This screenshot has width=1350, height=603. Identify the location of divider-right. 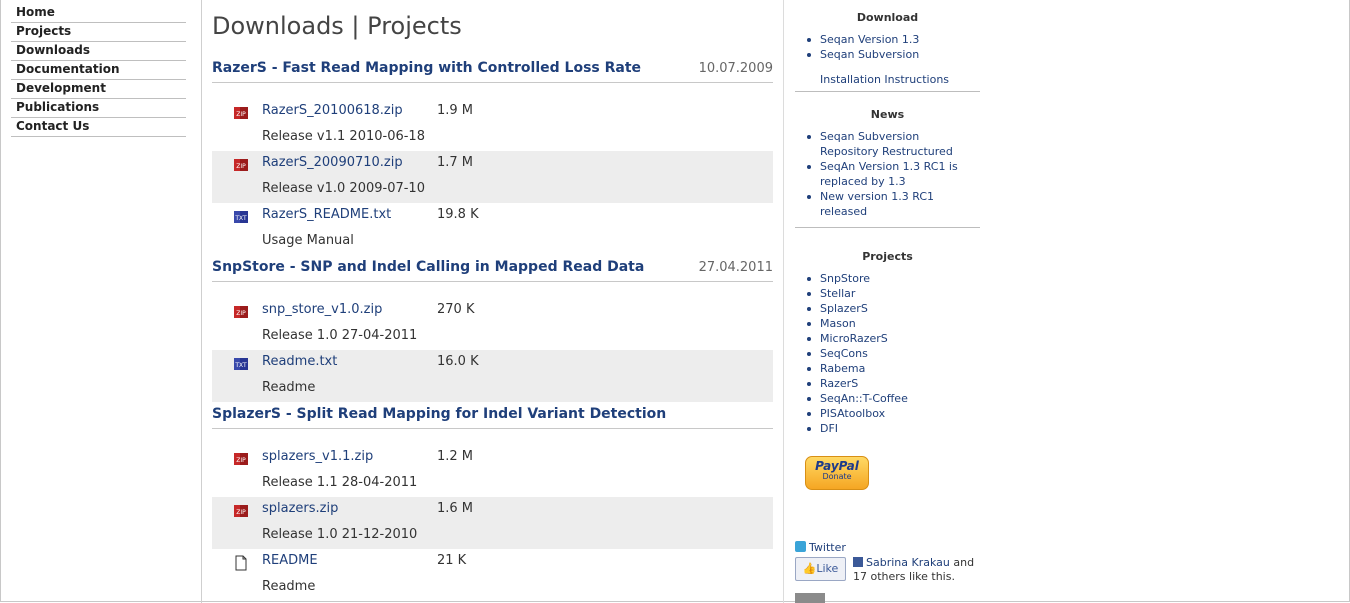
(783, 301).